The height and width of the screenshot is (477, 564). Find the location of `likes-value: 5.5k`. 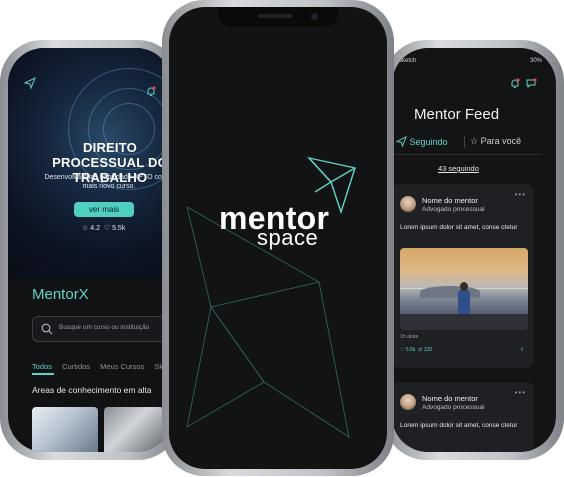

likes-value: 5.5k is located at coordinates (119, 228).